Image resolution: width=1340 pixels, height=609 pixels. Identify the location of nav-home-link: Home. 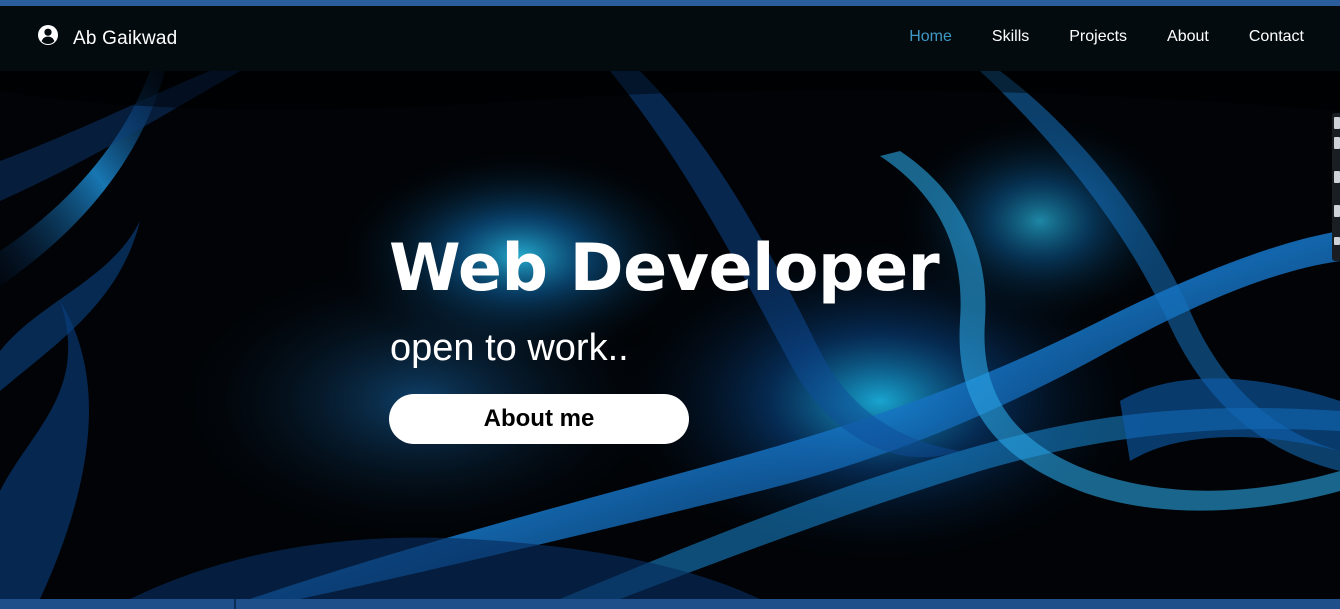
(930, 37).